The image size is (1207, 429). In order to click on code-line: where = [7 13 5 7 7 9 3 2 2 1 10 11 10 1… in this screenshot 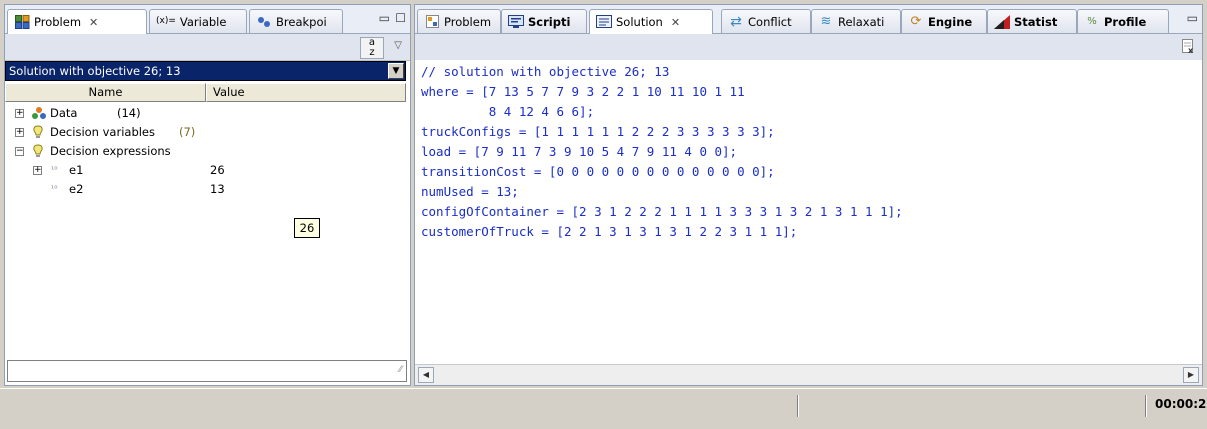, I will do `click(583, 91)`.